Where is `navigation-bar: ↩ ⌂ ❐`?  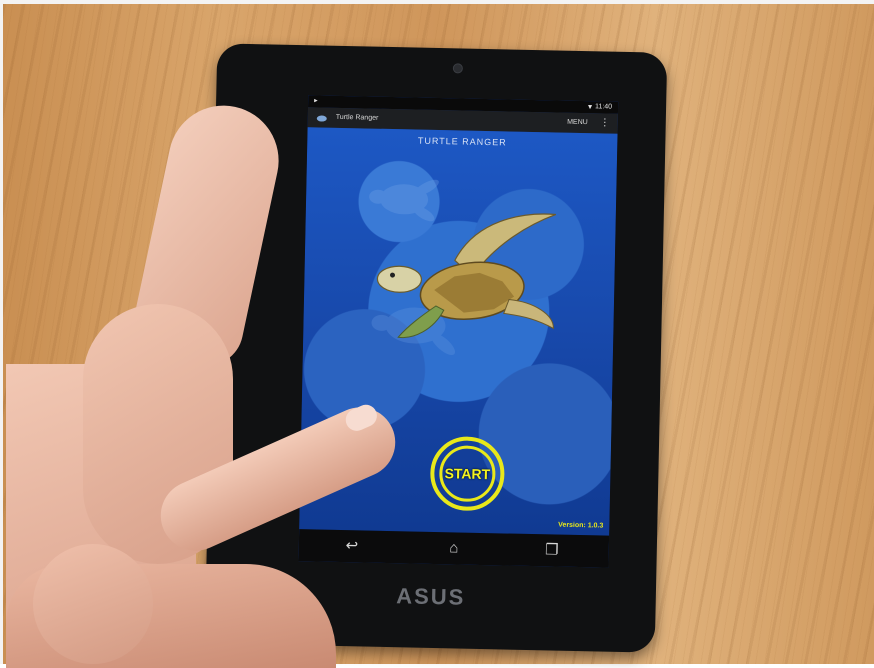 navigation-bar: ↩ ⌂ ❐ is located at coordinates (454, 548).